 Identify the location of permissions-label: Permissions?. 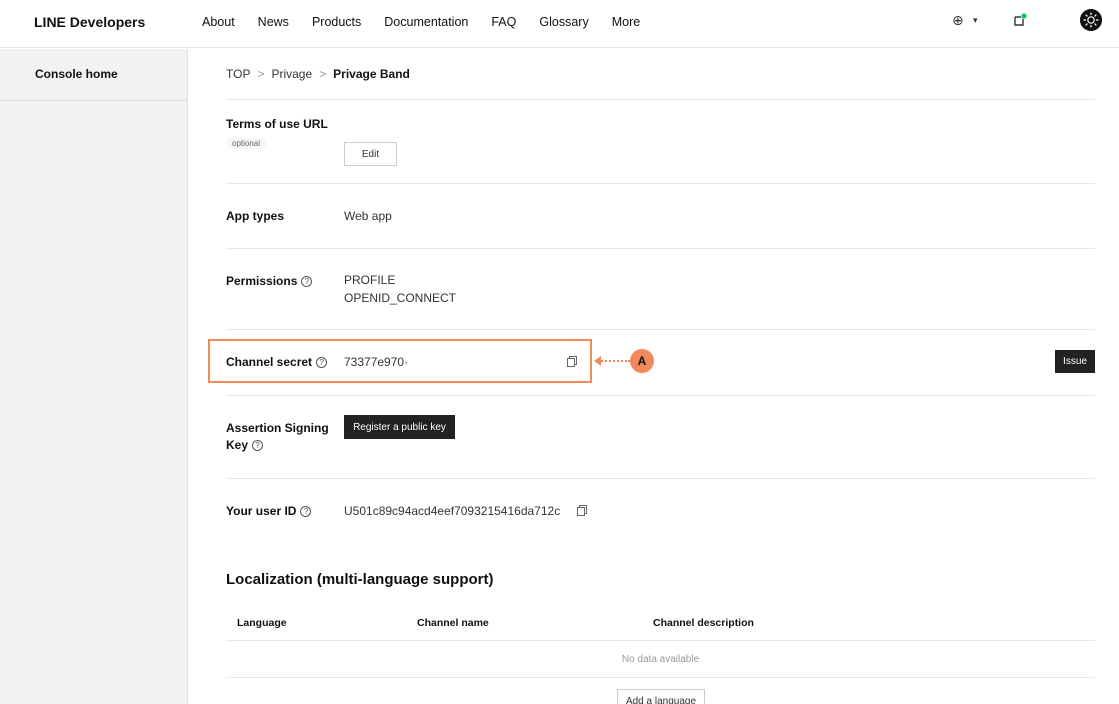
(269, 281).